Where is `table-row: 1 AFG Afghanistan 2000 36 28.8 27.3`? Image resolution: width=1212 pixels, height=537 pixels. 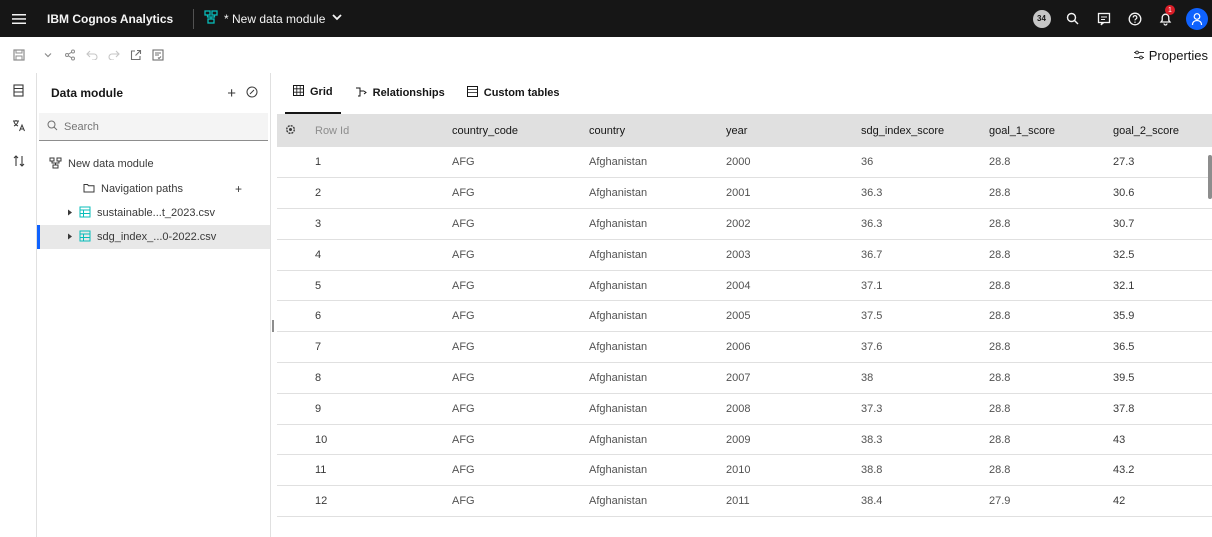
table-row: 1 AFG Afghanistan 2000 36 28.8 27.3 is located at coordinates (744, 162).